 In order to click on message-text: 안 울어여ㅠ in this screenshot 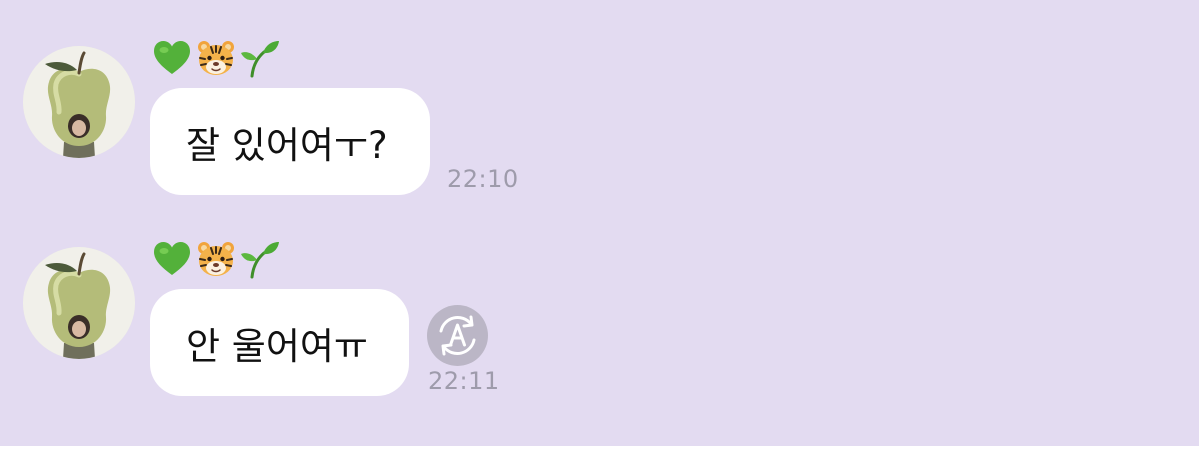, I will do `click(277, 346)`.